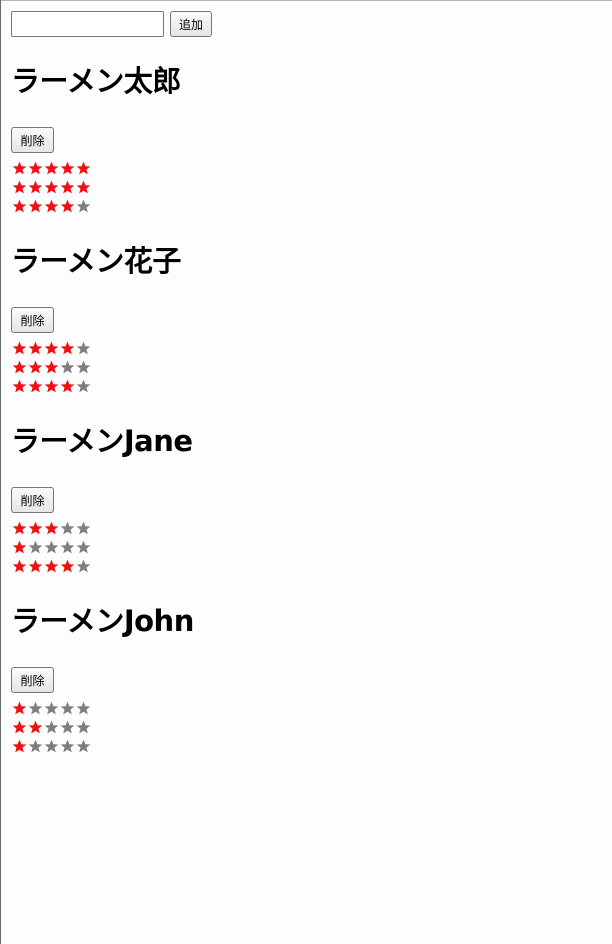  What do you see at coordinates (96, 81) in the screenshot?
I see `shop-name: ラーメン太郎` at bounding box center [96, 81].